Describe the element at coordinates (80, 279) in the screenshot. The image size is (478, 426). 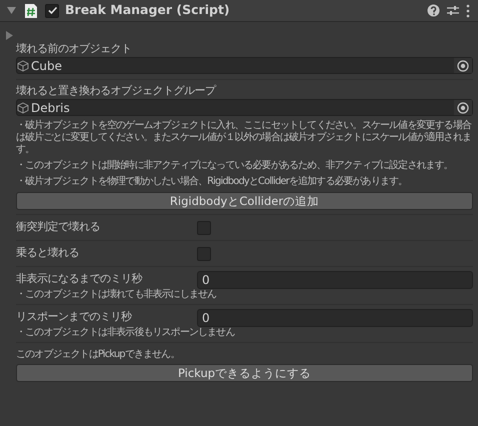
I see `field-label: 非表示になるまでのミリ秒` at that location.